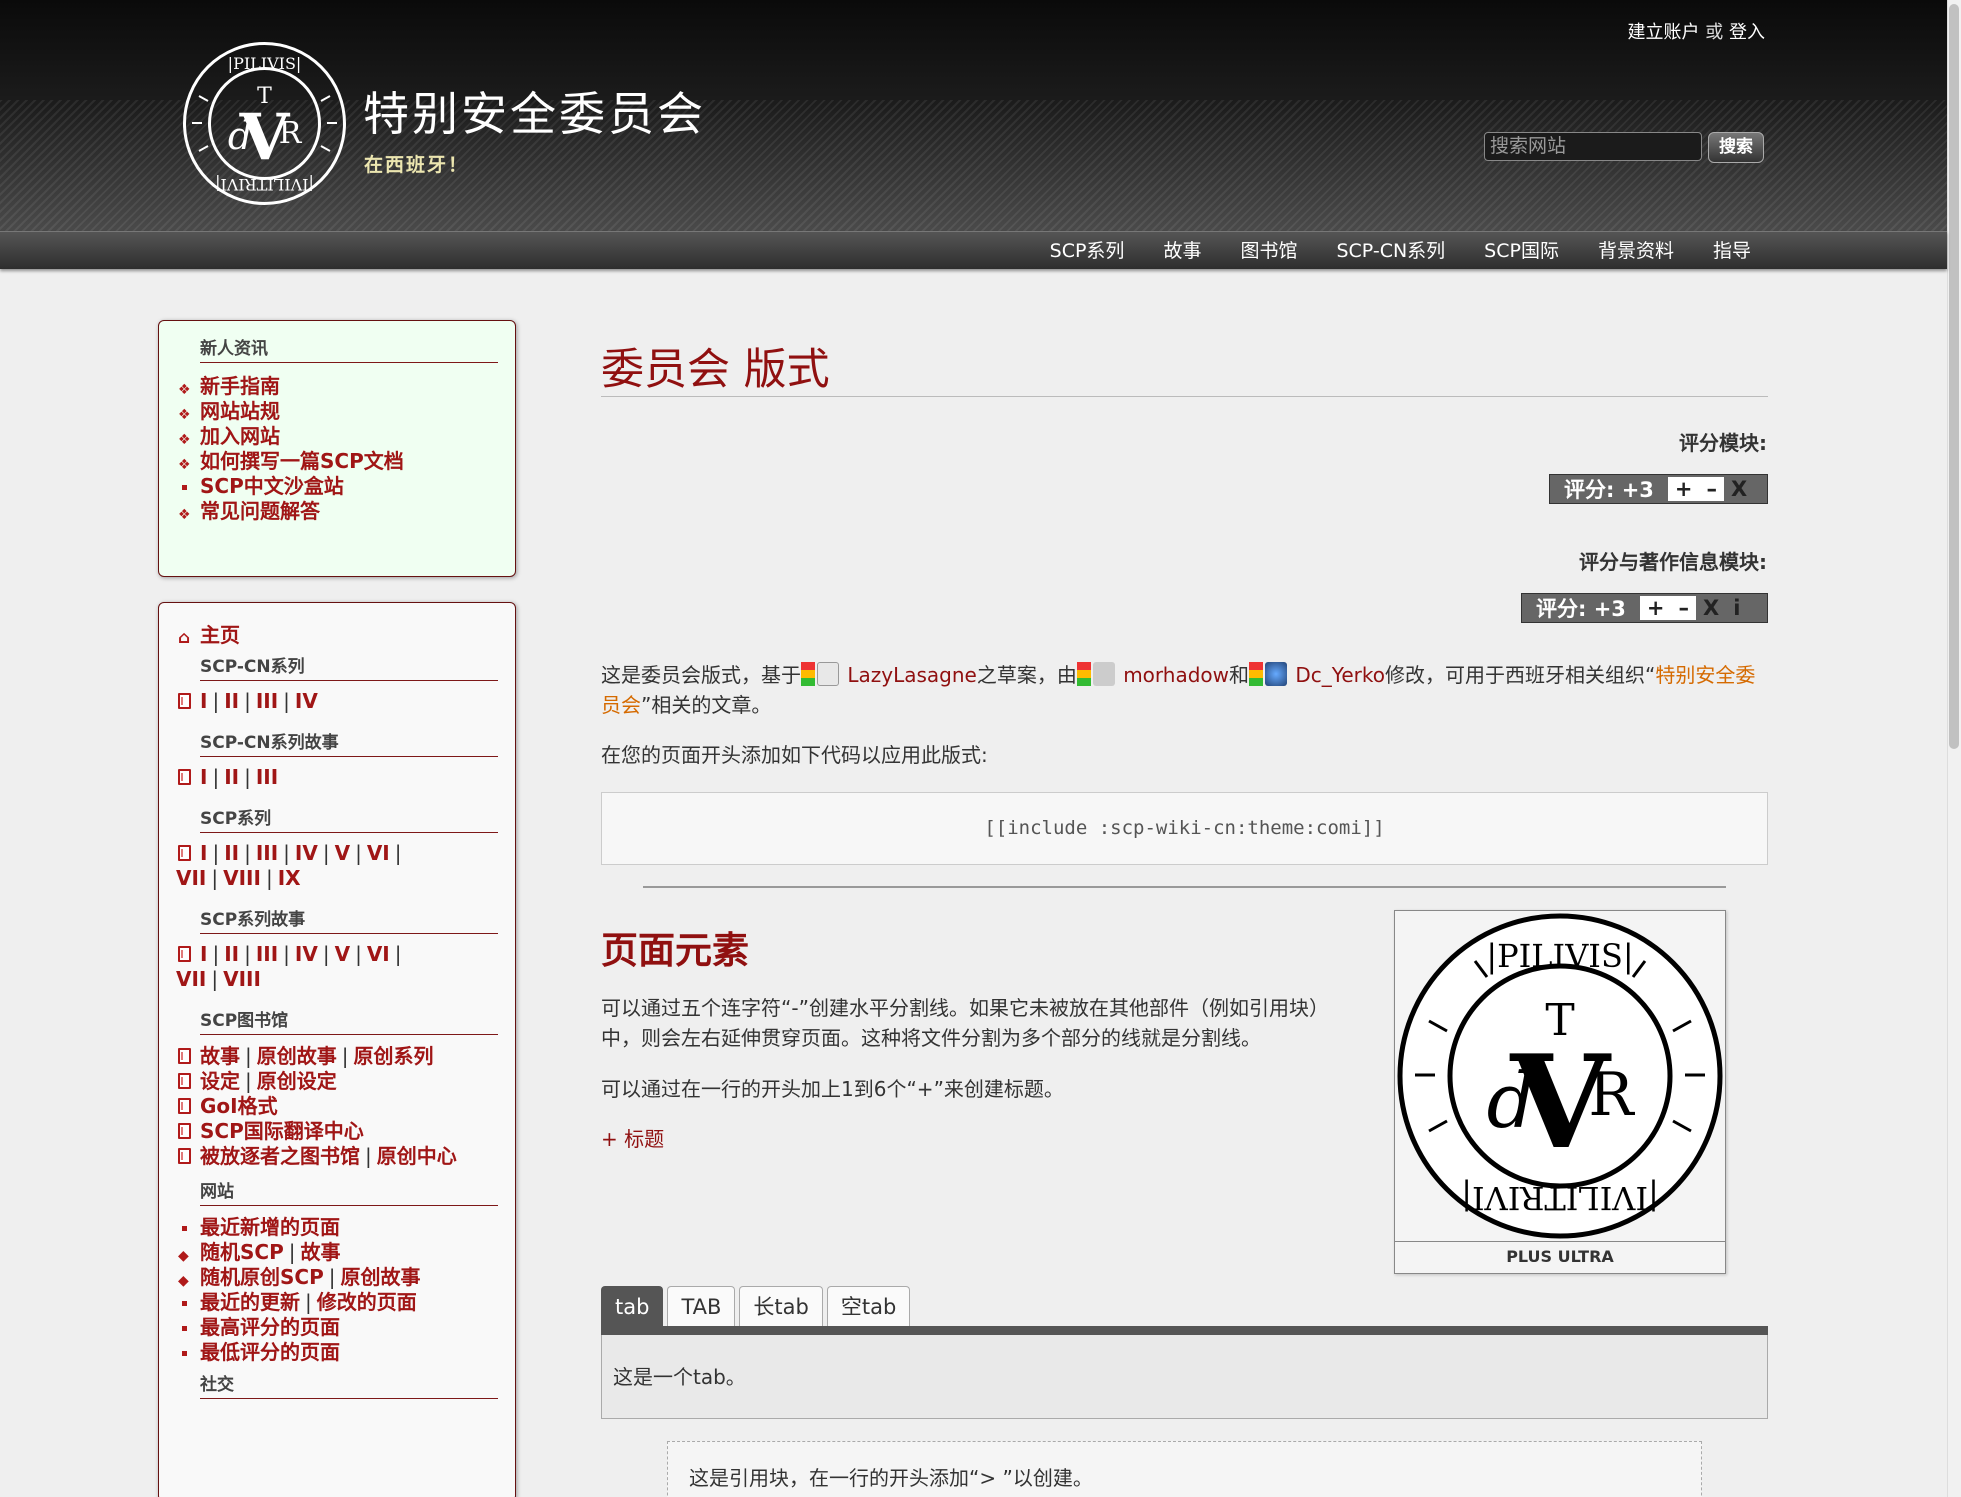  I want to click on site-logo: |PILIVIS| |IVILITRIVI| T V d R, so click(264, 123).